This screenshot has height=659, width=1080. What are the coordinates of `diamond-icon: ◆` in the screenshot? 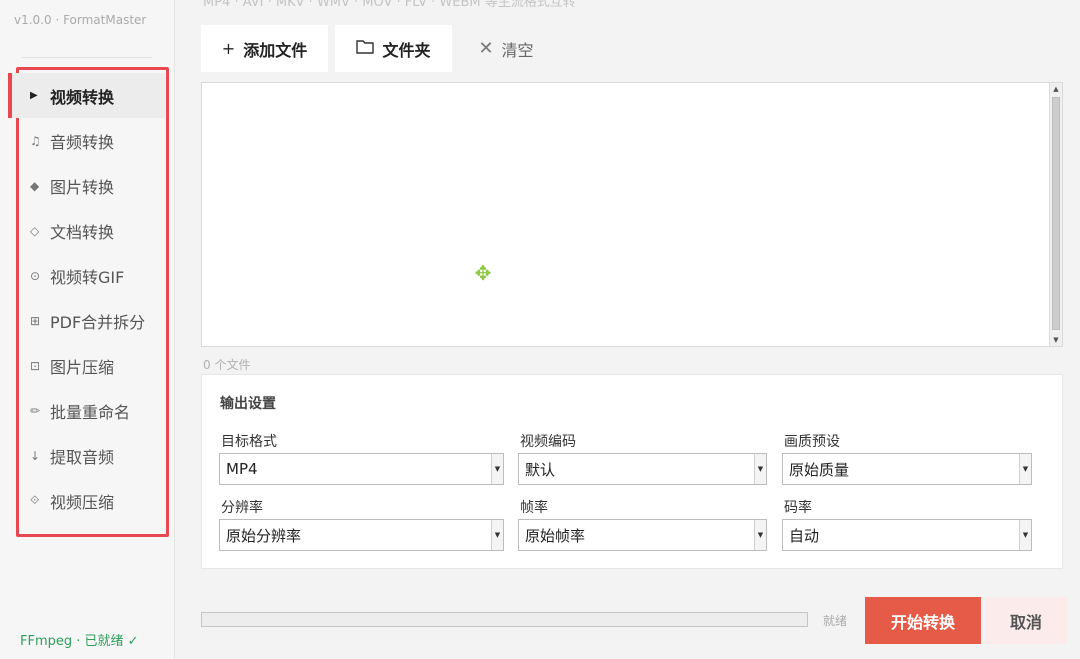 It's located at (35, 185).